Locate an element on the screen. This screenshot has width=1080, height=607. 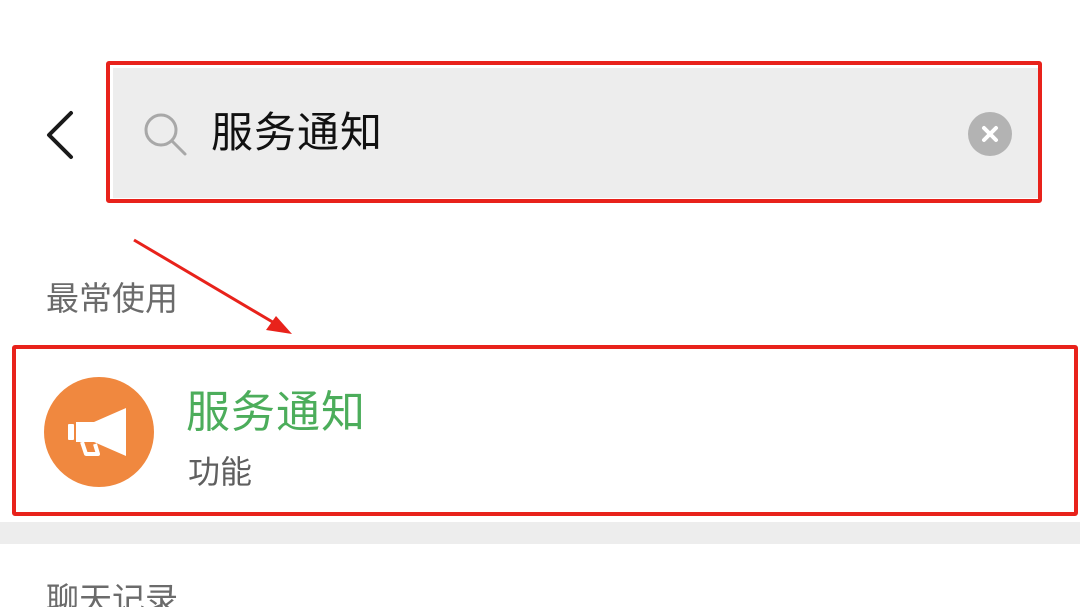
section-label-chat-history: 聊天记录 is located at coordinates (112, 593).